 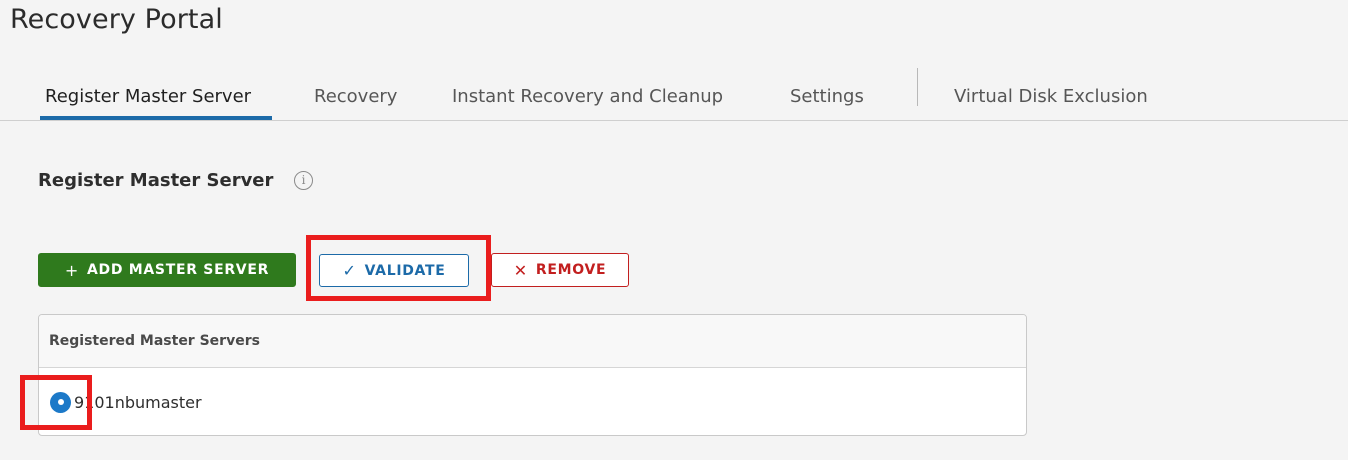 What do you see at coordinates (532, 341) in the screenshot?
I see `grid-header: Registered Master Servers` at bounding box center [532, 341].